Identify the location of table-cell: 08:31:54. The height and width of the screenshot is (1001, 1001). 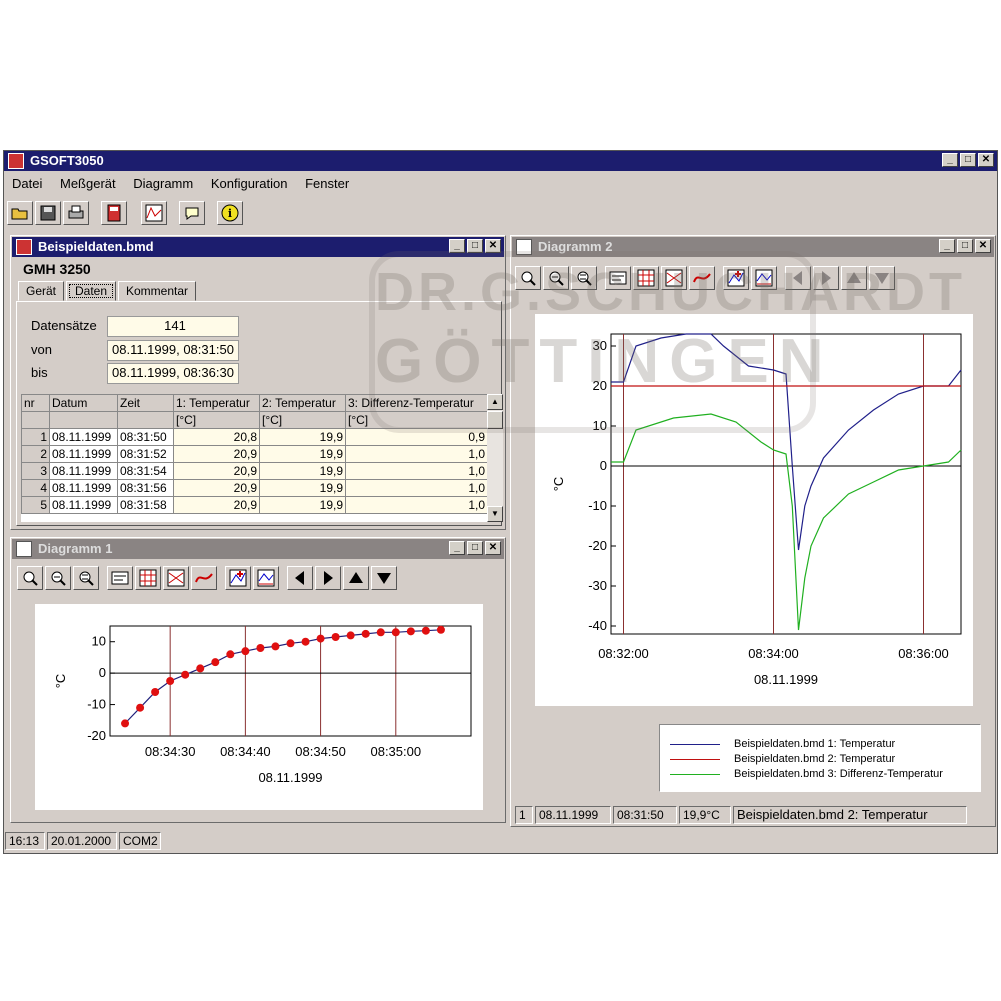
(145, 471).